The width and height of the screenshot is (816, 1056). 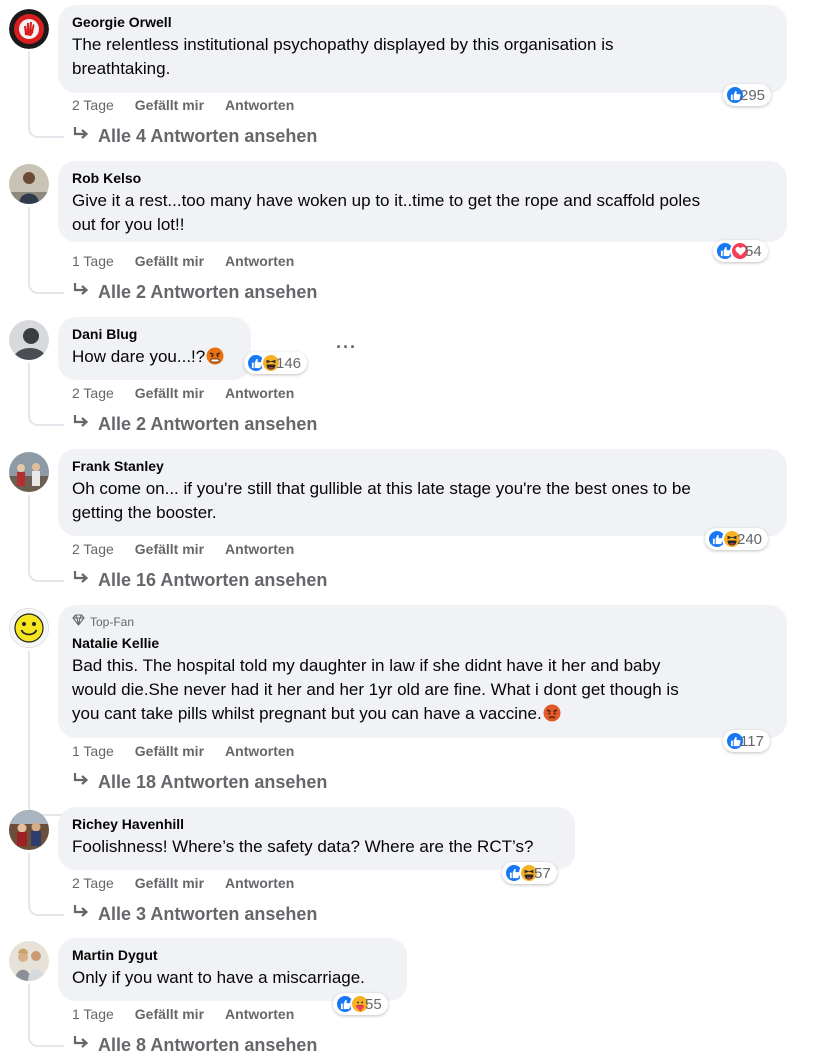 I want to click on reaction-count: 117, so click(x=752, y=741).